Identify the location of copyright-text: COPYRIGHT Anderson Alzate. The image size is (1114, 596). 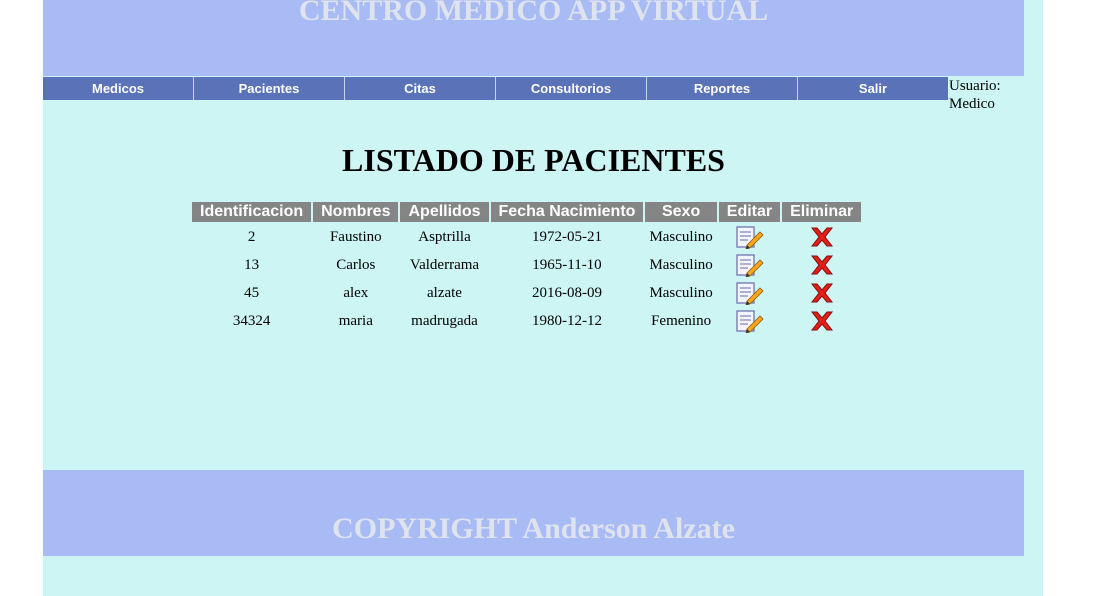
(533, 528).